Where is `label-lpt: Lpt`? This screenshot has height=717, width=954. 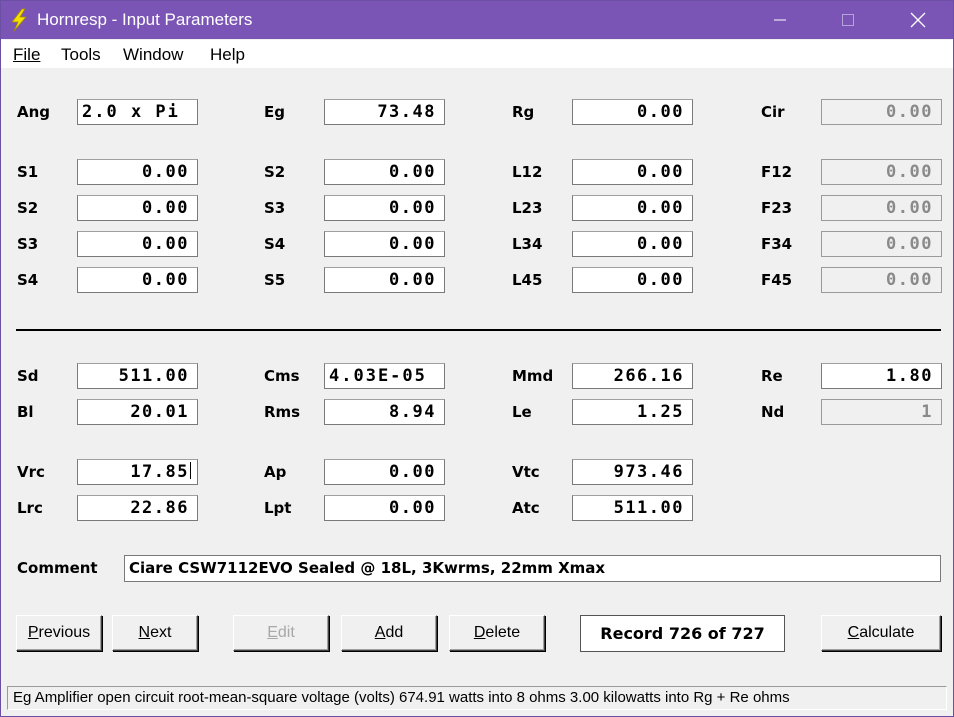
label-lpt: Lpt is located at coordinates (278, 508).